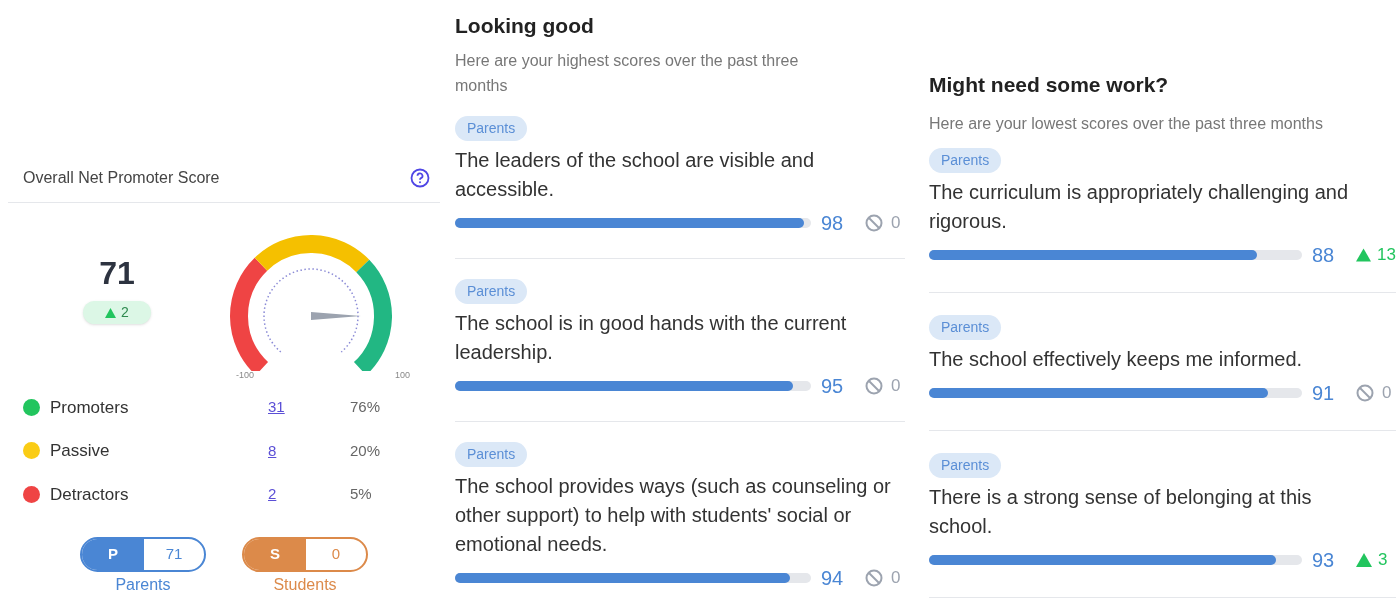  I want to click on legend-label: Detractors, so click(90, 494).